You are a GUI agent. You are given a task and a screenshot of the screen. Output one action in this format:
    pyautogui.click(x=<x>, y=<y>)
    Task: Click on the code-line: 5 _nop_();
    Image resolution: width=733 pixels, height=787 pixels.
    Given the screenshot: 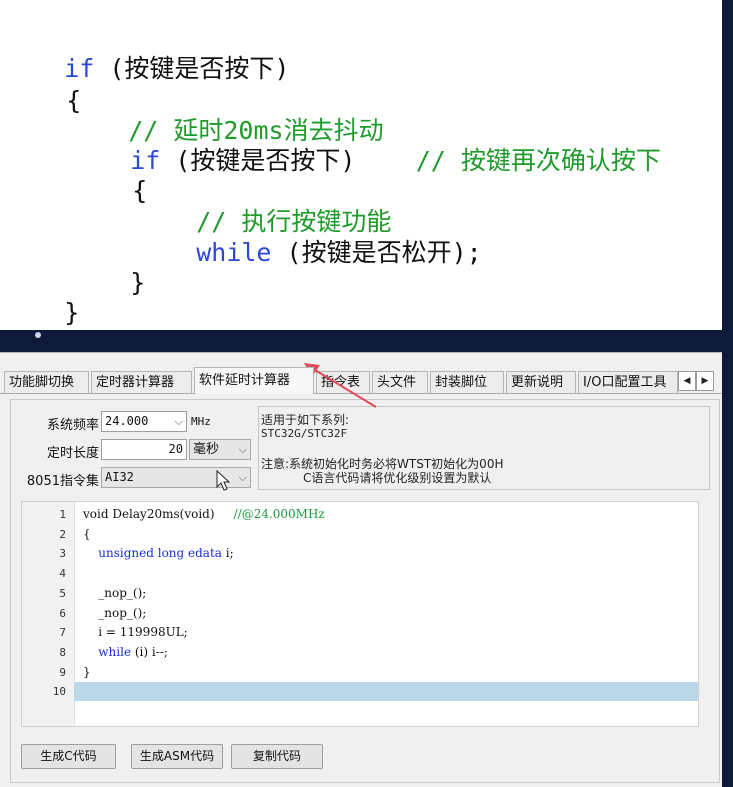 What is the action you would take?
    pyautogui.click(x=360, y=593)
    